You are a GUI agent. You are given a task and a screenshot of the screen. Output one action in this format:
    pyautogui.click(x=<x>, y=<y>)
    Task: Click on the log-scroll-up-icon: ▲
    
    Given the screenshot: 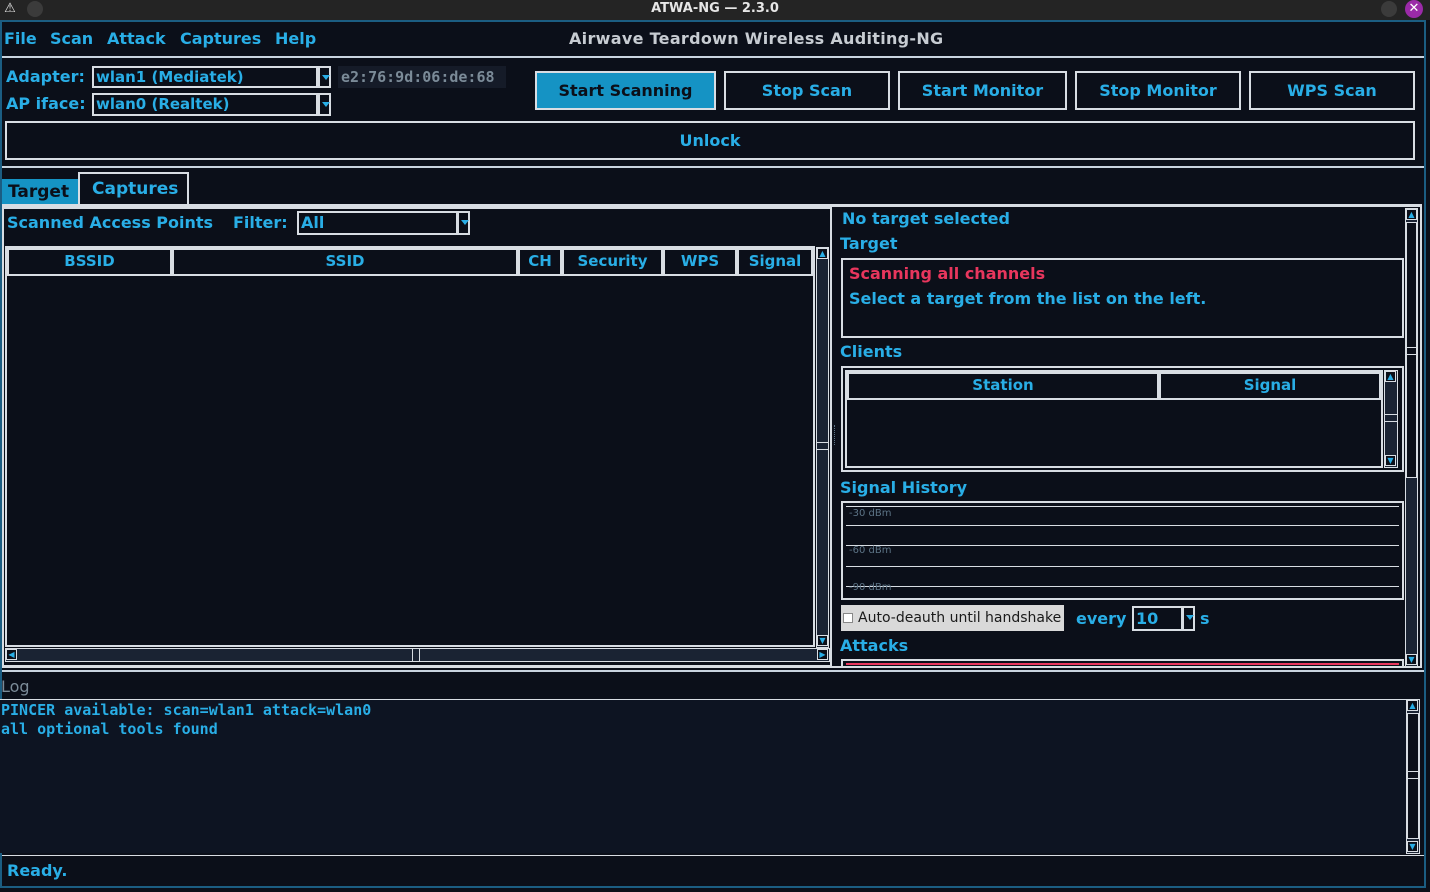 What is the action you would take?
    pyautogui.click(x=1412, y=705)
    